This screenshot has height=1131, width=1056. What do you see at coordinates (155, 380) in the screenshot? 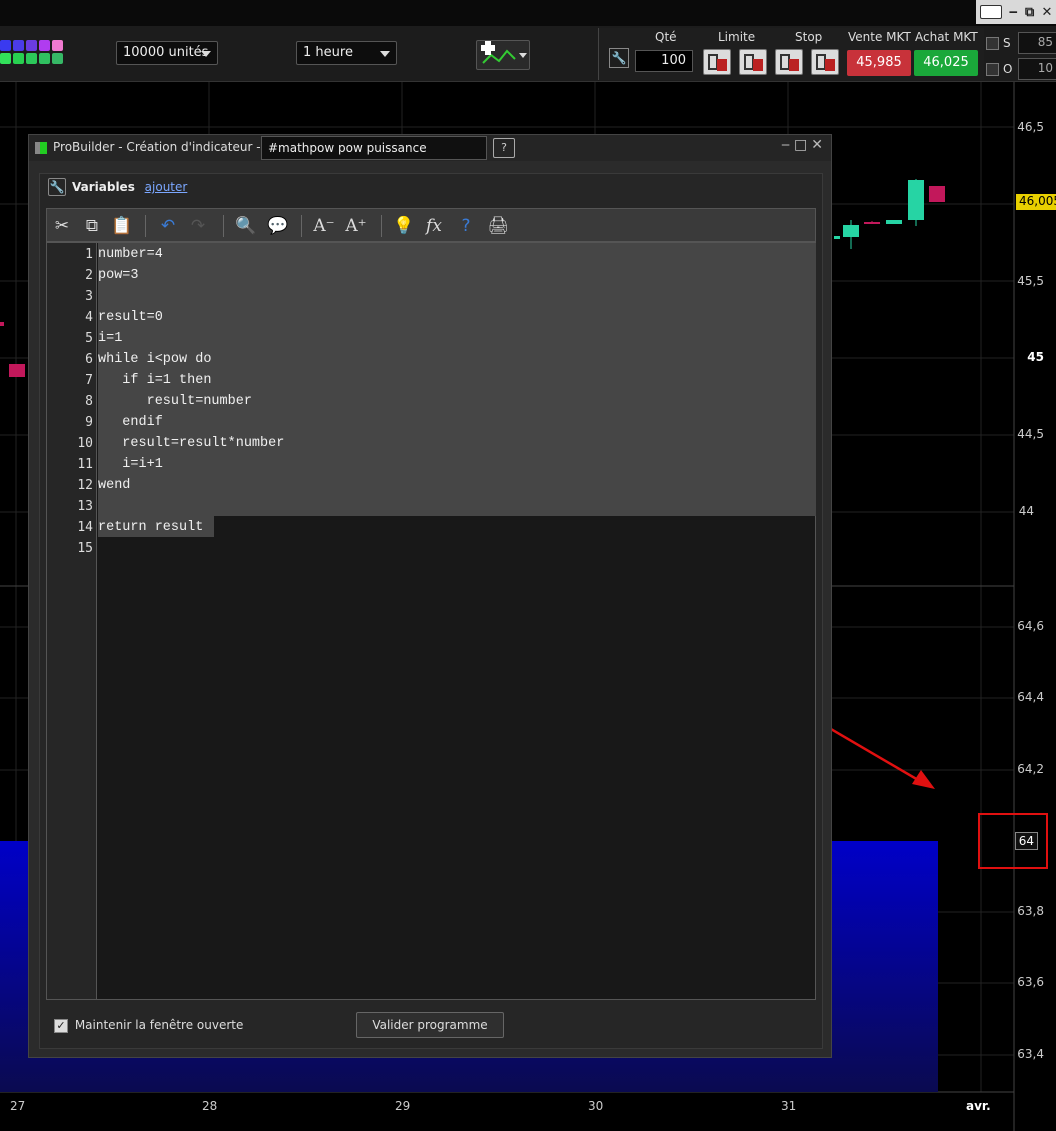
I see `code-line: if i=1 then` at bounding box center [155, 380].